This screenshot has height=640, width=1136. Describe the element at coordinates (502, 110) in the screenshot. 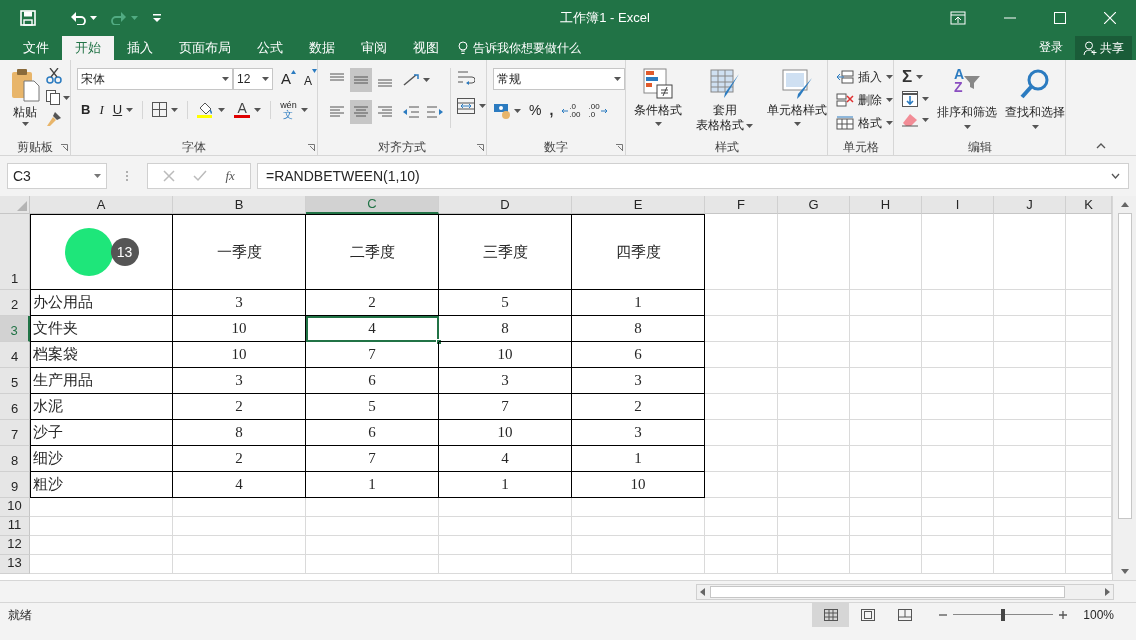

I see `currency-icon` at that location.